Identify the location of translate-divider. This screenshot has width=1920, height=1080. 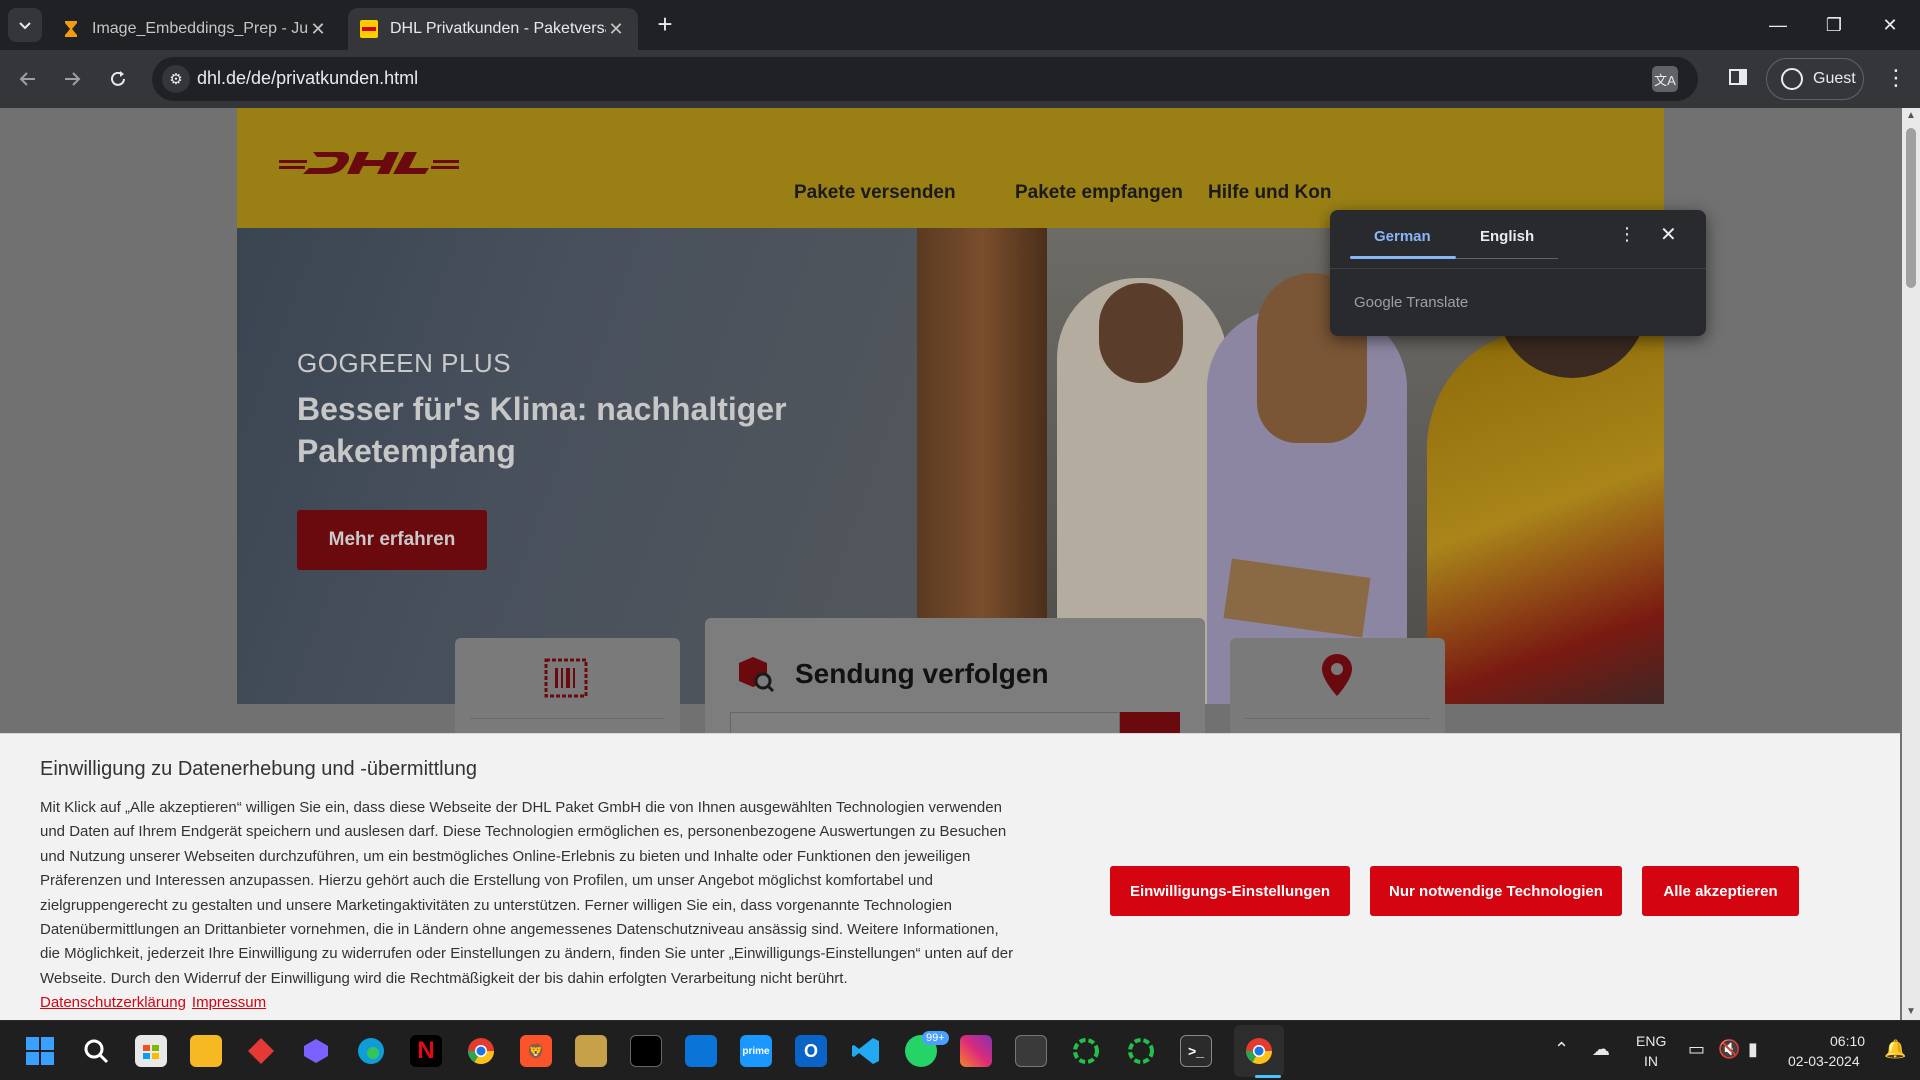
(1518, 268).